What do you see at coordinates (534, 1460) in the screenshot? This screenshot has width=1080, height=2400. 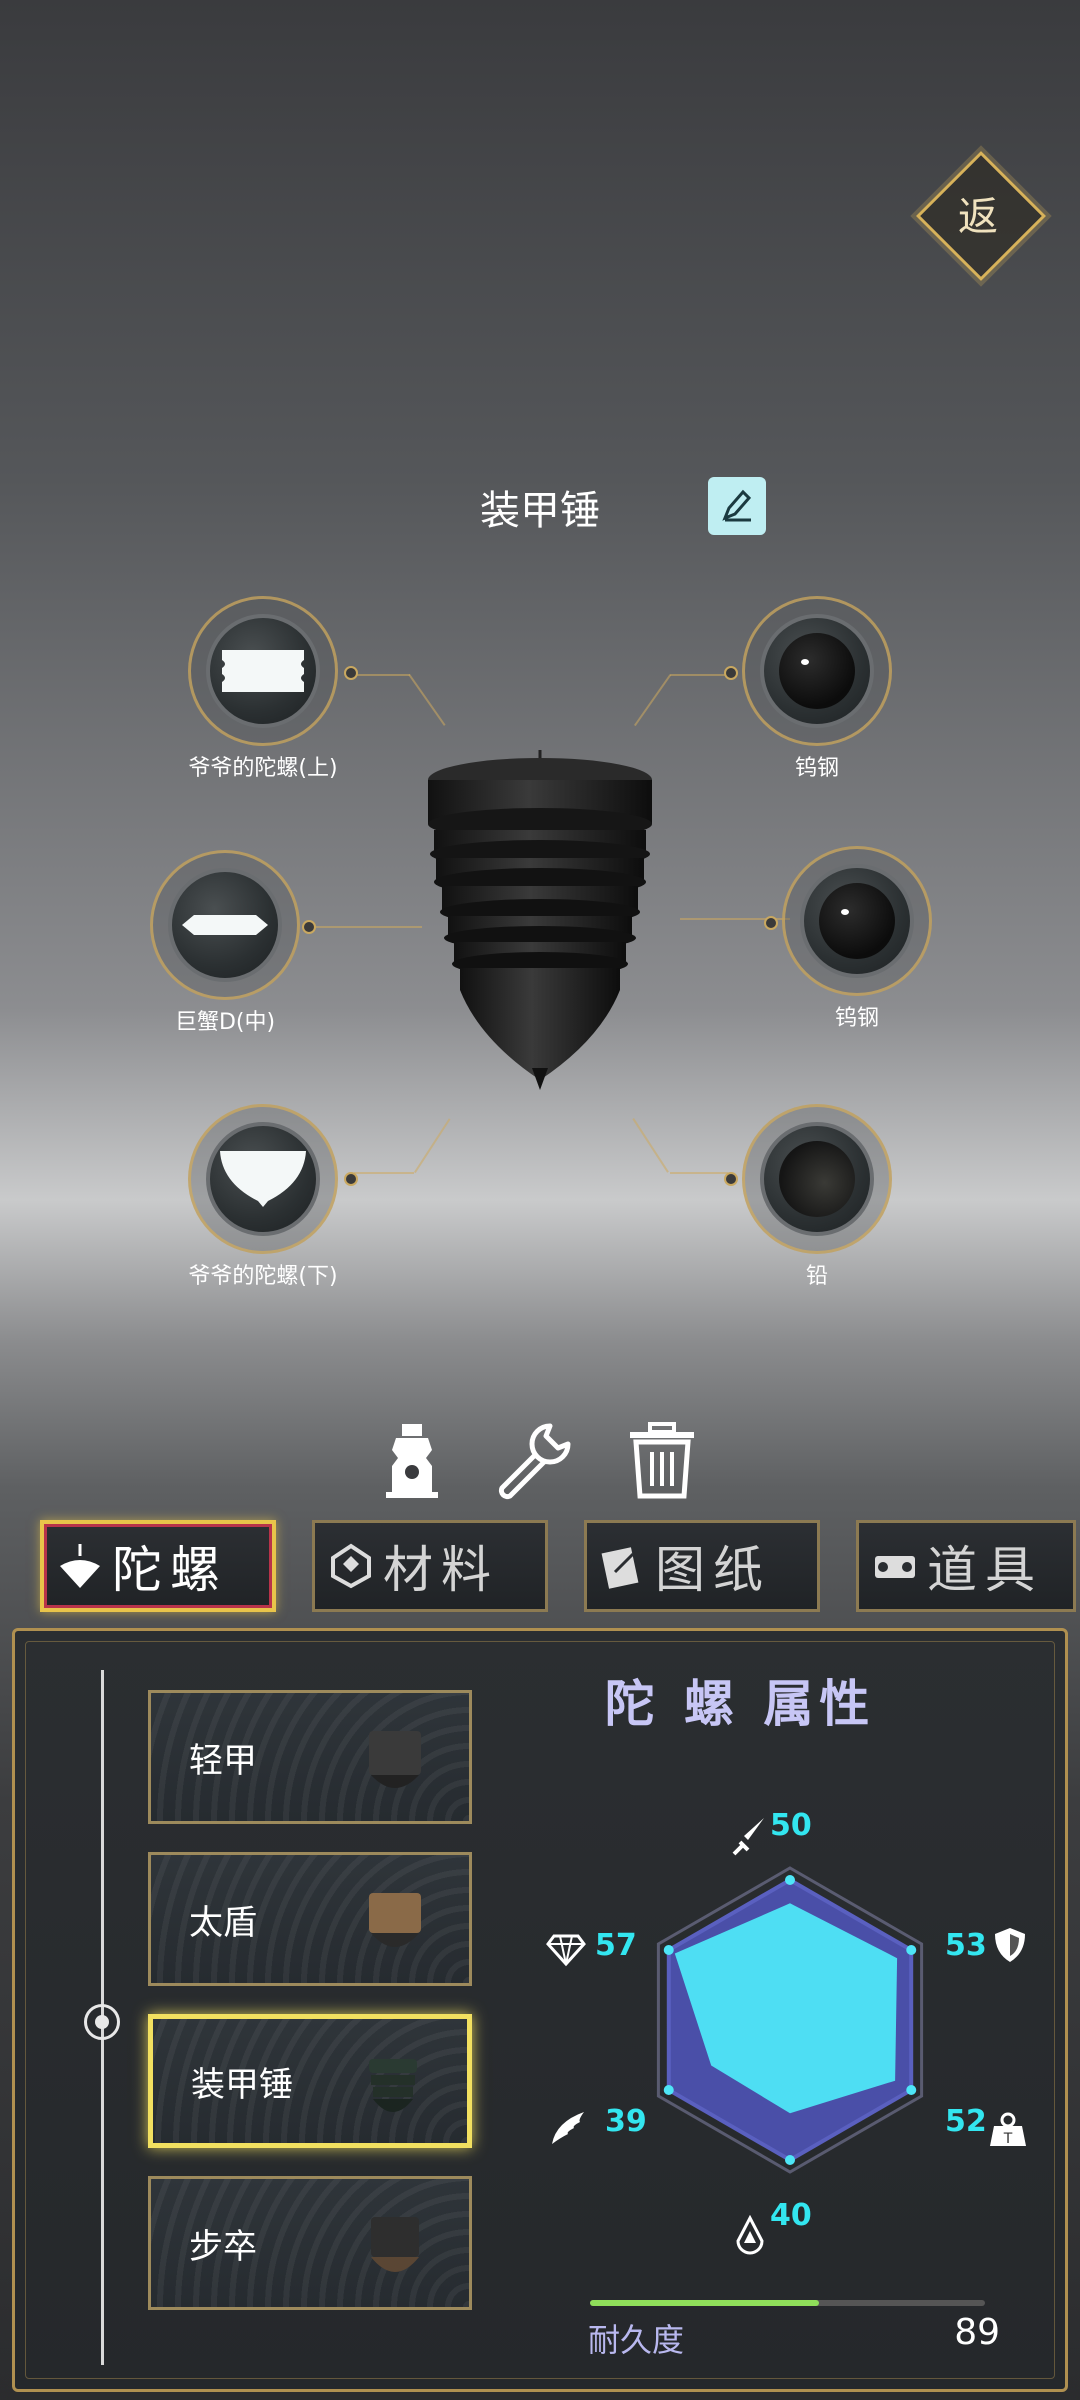 I see `wrench-icon` at bounding box center [534, 1460].